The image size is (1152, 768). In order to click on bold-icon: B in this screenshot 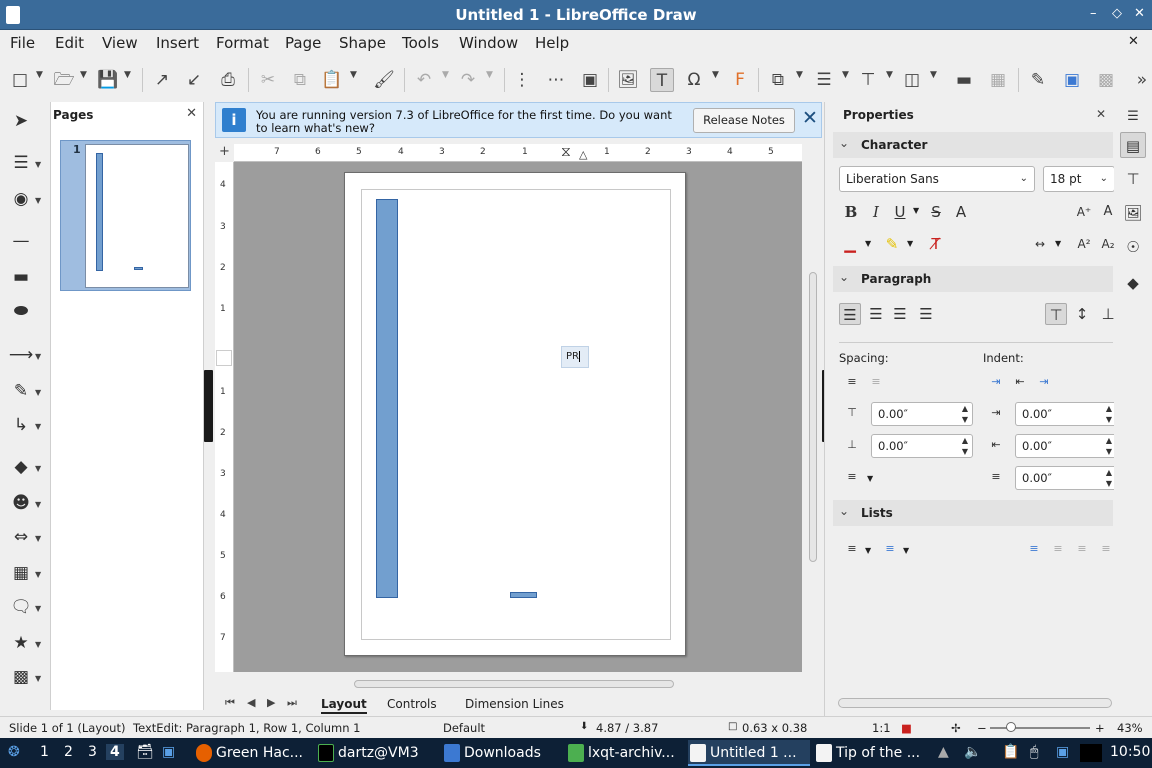, I will do `click(851, 212)`.